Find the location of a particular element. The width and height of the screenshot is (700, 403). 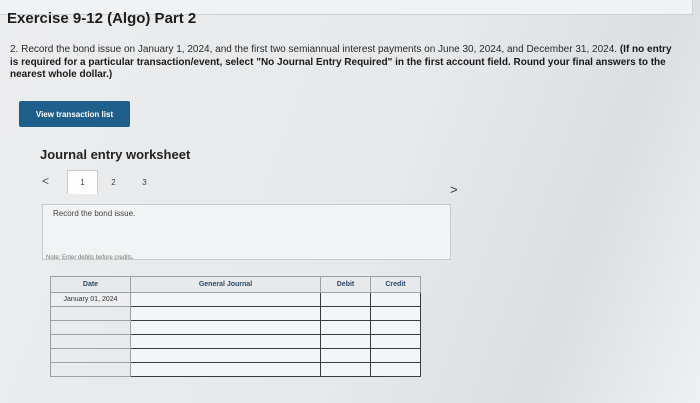

journal-header-row: Date General Journal Debit Credit is located at coordinates (235, 284).